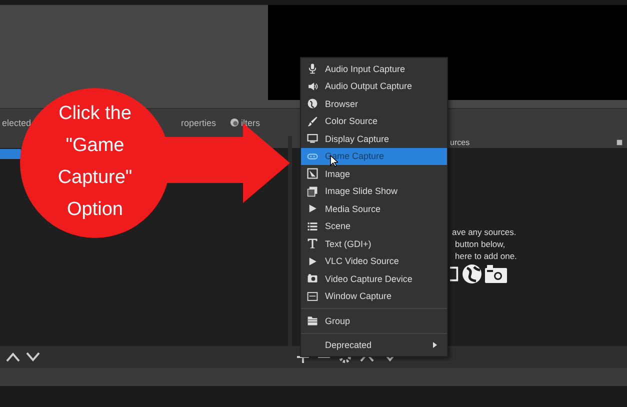  What do you see at coordinates (198, 123) in the screenshot?
I see `properties-tab: roperties` at bounding box center [198, 123].